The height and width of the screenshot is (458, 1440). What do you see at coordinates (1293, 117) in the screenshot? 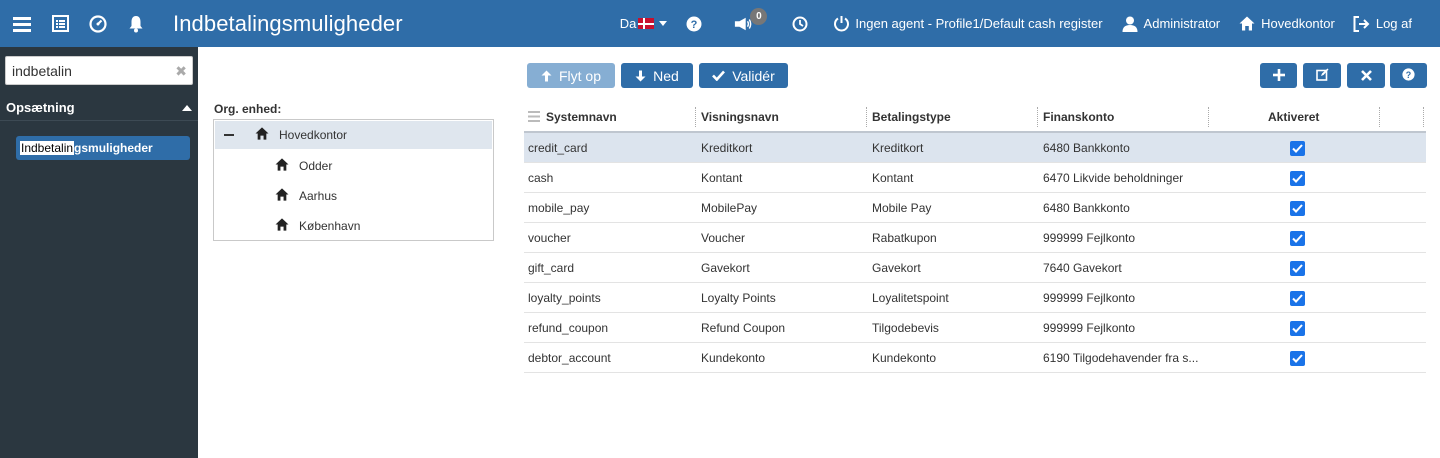
I see `column-header-activated: Aktiveret` at bounding box center [1293, 117].